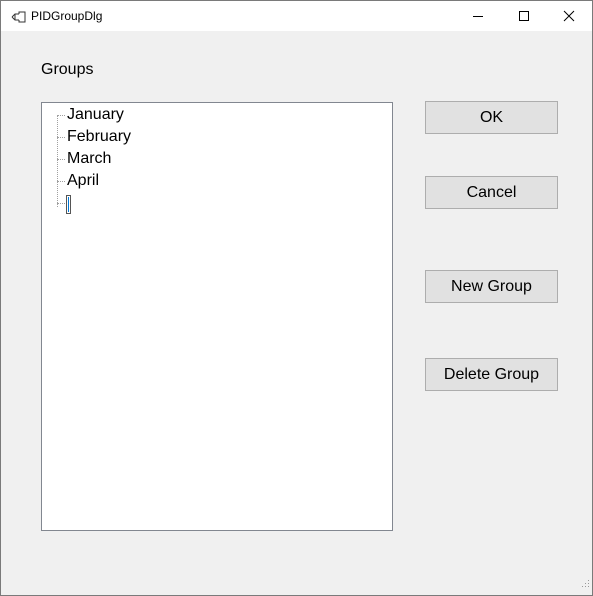  Describe the element at coordinates (585, 584) in the screenshot. I see `resize-grip-icon` at that location.